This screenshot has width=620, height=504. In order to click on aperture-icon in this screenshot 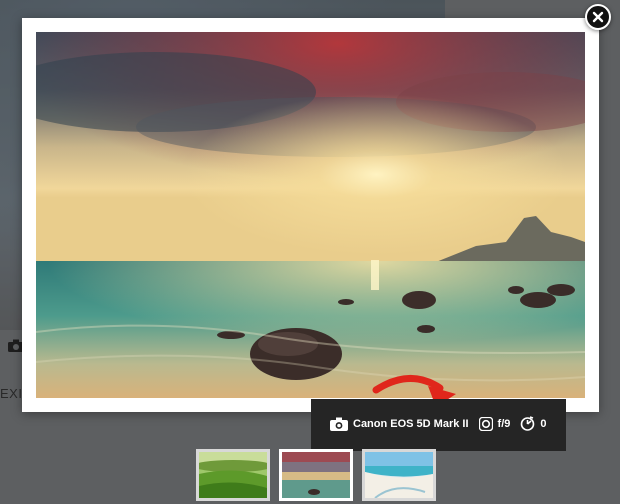, I will do `click(485, 423)`.